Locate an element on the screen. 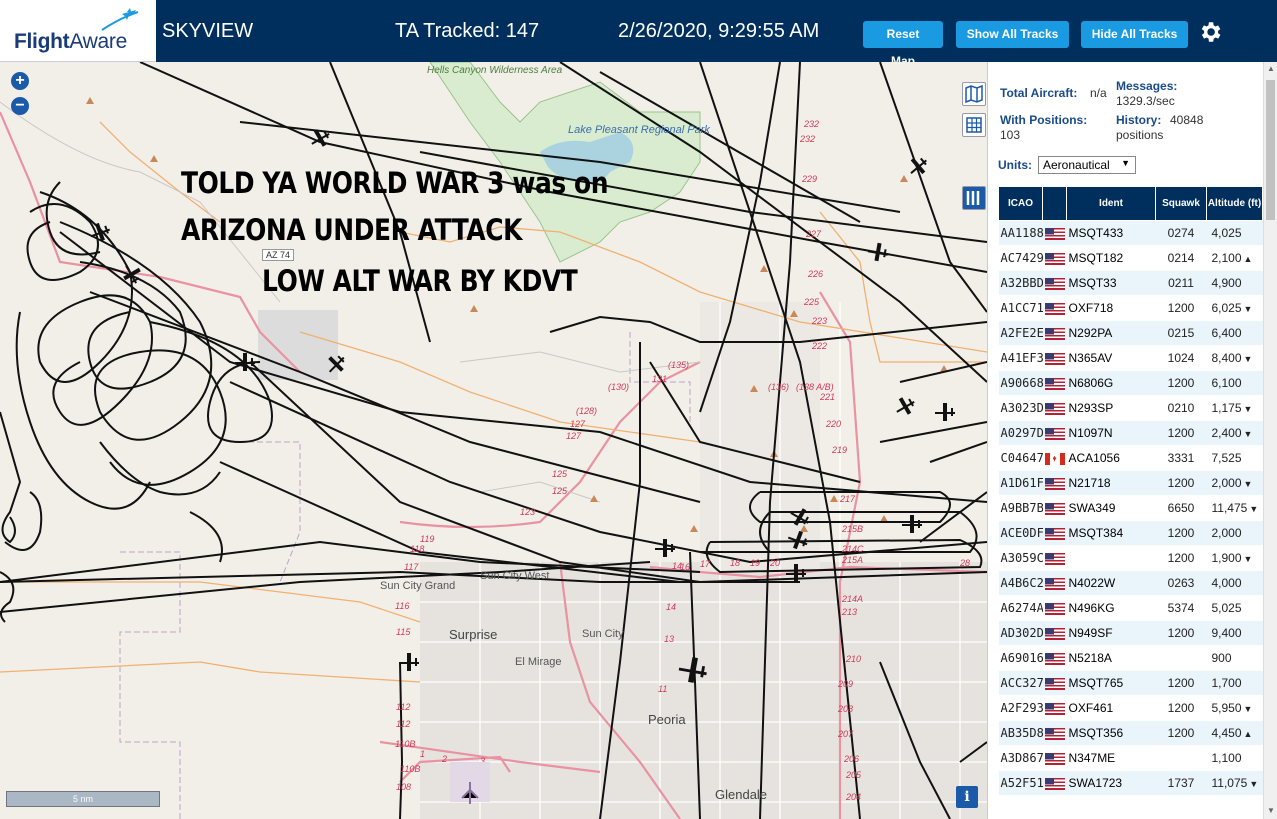 The image size is (1277, 819). svg-text: 232 is located at coordinates (807, 139).